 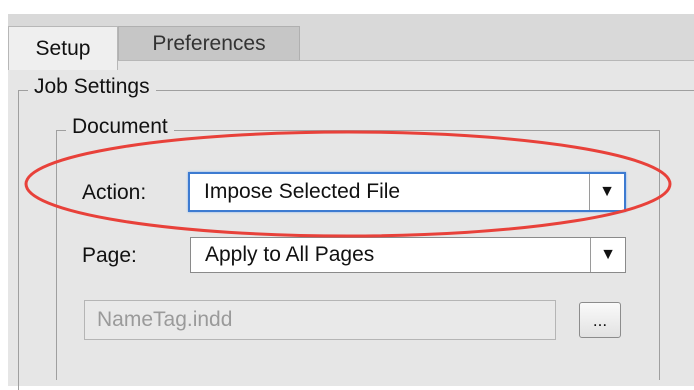 What do you see at coordinates (407, 192) in the screenshot?
I see `action-dropdown: Impose Selected File ▼` at bounding box center [407, 192].